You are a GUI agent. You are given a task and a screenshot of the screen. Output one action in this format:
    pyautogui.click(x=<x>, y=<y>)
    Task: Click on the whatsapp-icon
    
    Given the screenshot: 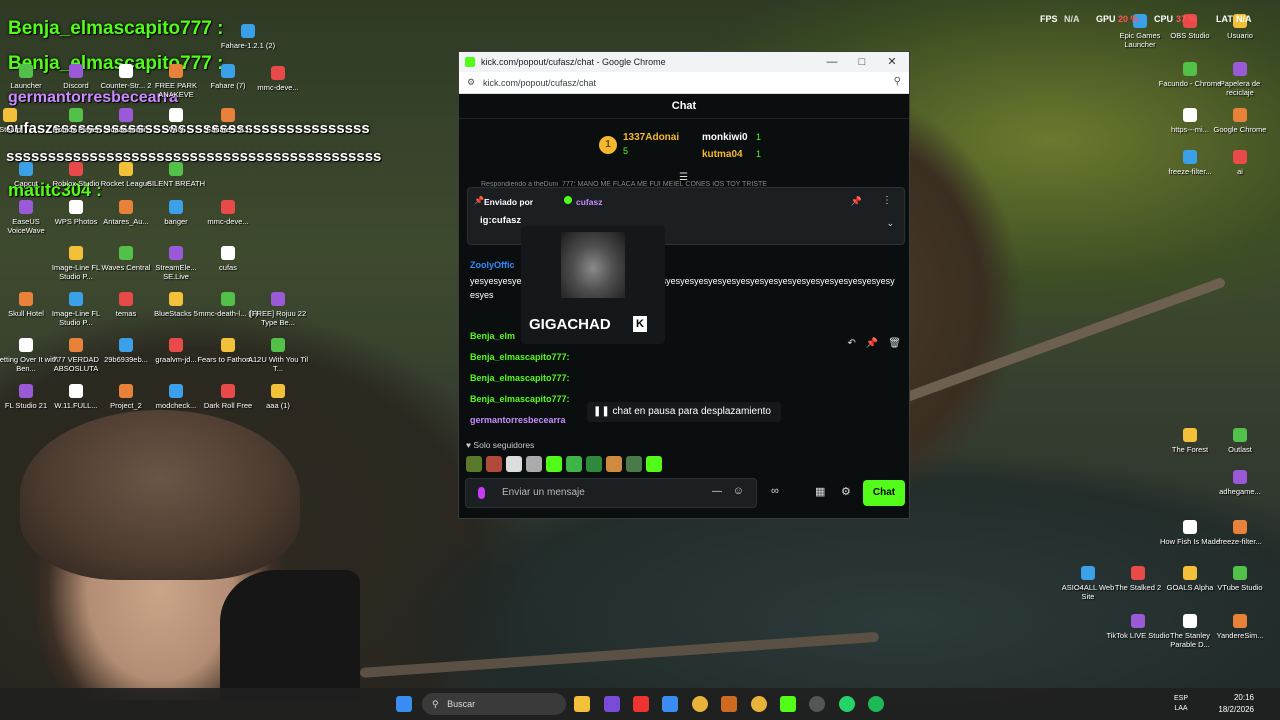 What is the action you would take?
    pyautogui.click(x=847, y=704)
    